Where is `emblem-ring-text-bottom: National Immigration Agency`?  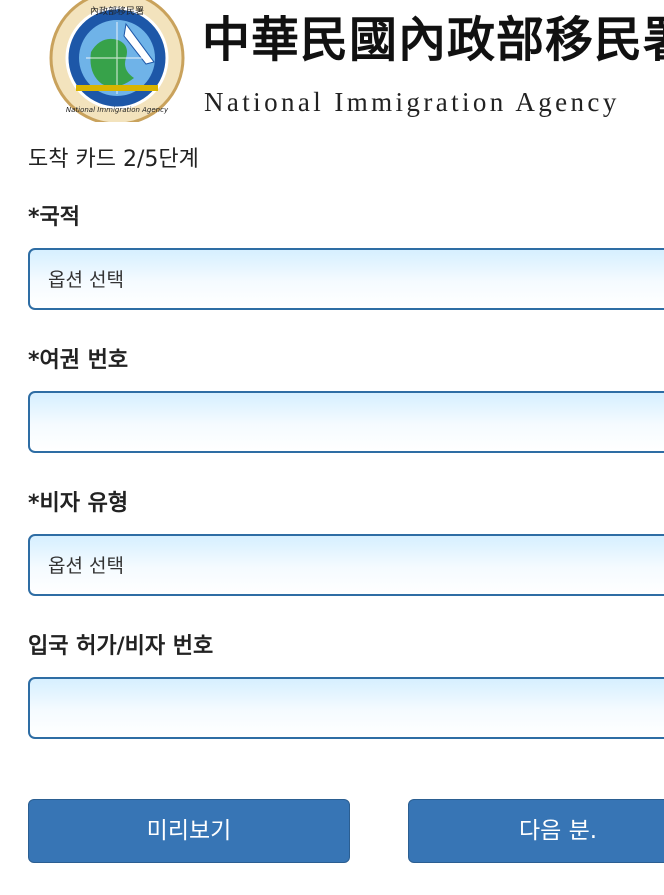 emblem-ring-text-bottom: National Immigration Agency is located at coordinates (117, 110).